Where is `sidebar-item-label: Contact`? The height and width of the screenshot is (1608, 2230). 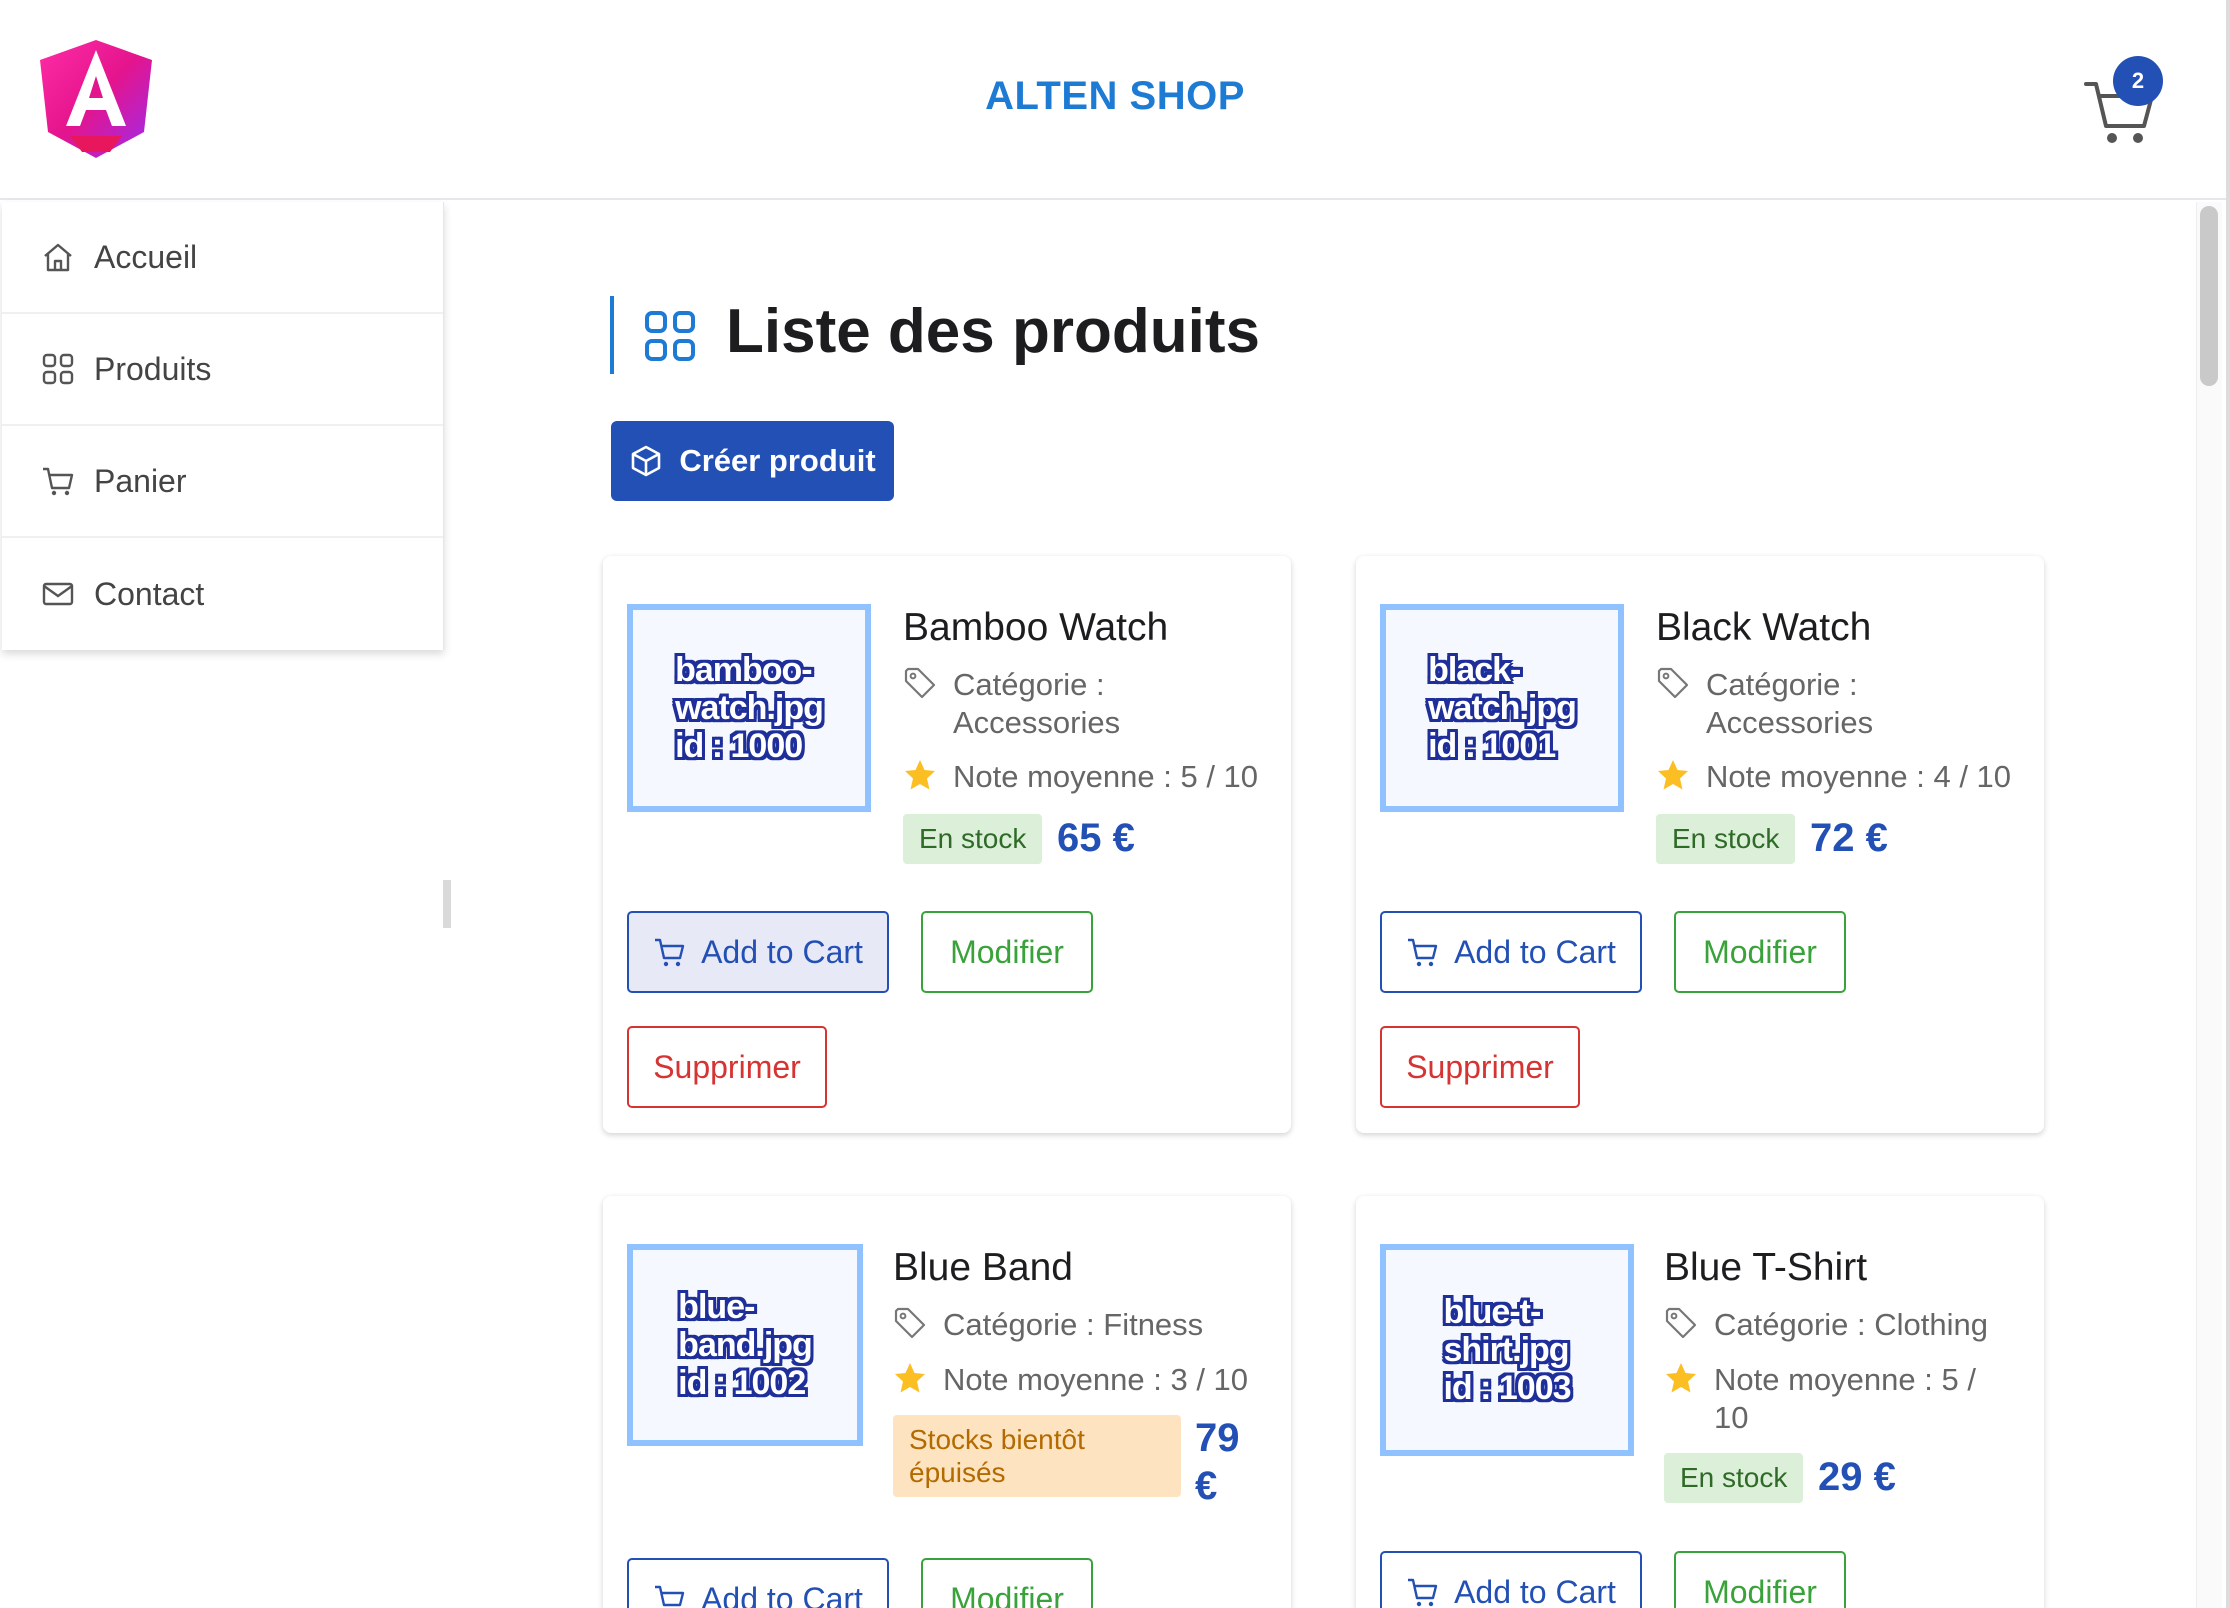 sidebar-item-label: Contact is located at coordinates (149, 593).